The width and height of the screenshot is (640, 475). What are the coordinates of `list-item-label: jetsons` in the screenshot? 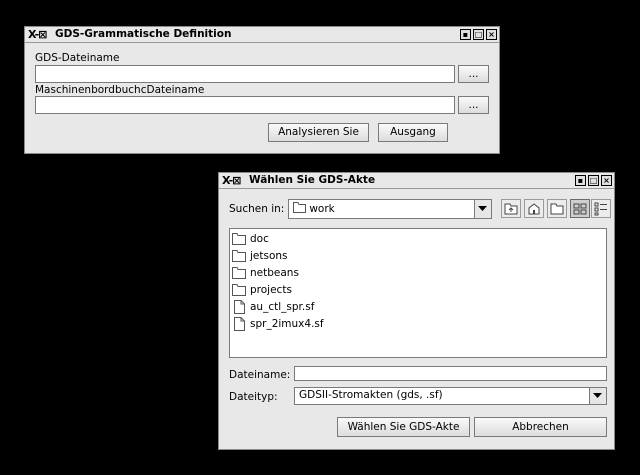 It's located at (269, 256).